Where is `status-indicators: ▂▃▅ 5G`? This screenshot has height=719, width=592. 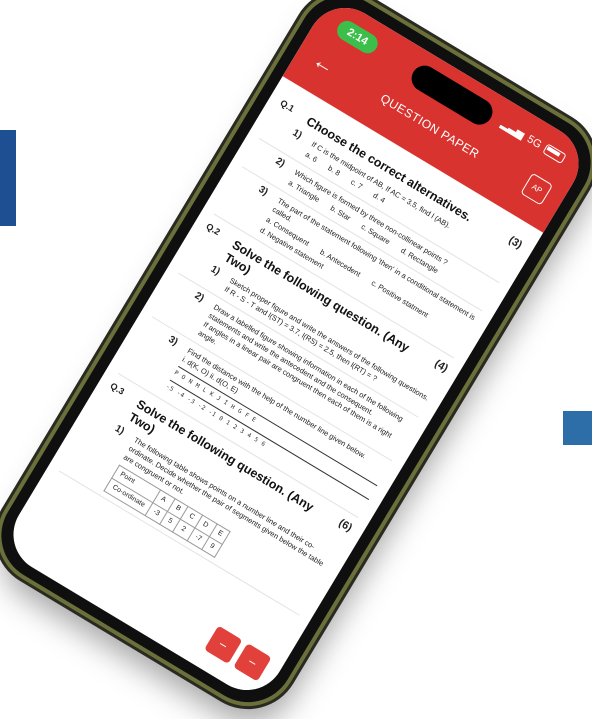
status-indicators: ▂▃▅ 5G is located at coordinates (533, 141).